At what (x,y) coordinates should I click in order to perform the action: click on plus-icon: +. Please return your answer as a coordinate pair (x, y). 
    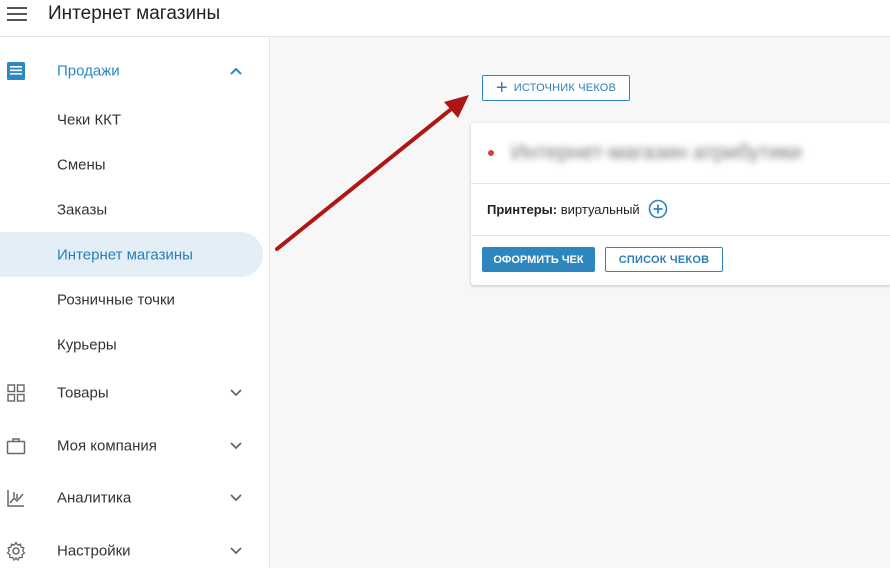
    Looking at the image, I should click on (501, 88).